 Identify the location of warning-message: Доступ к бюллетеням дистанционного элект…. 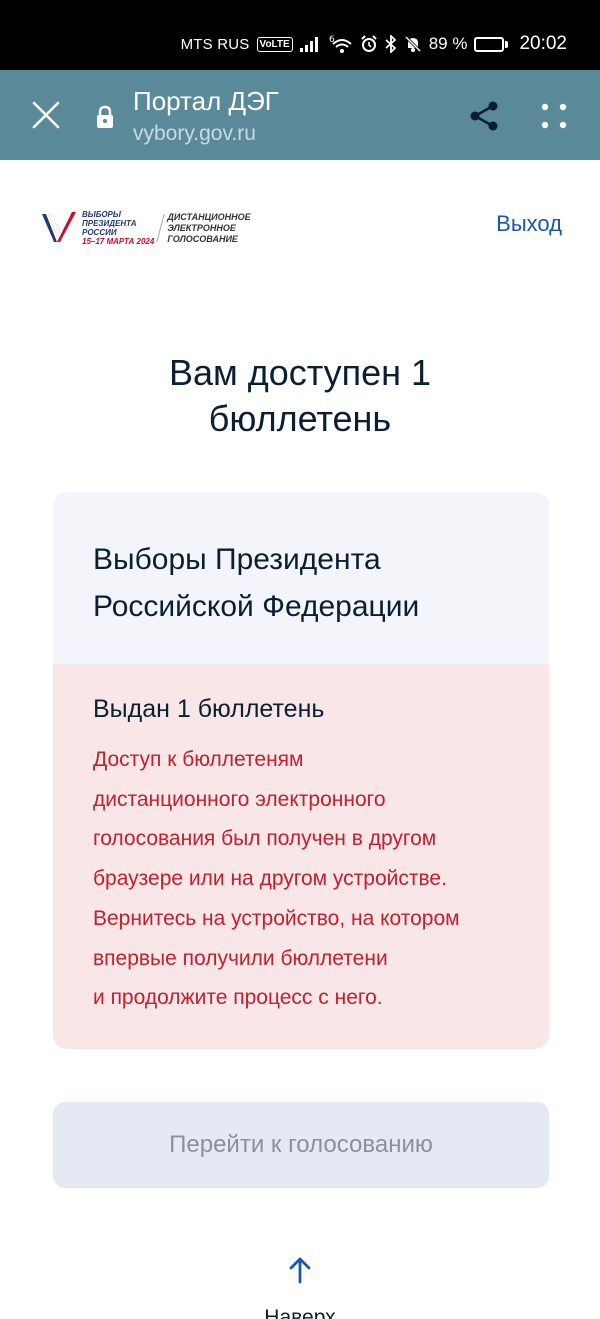
(276, 879).